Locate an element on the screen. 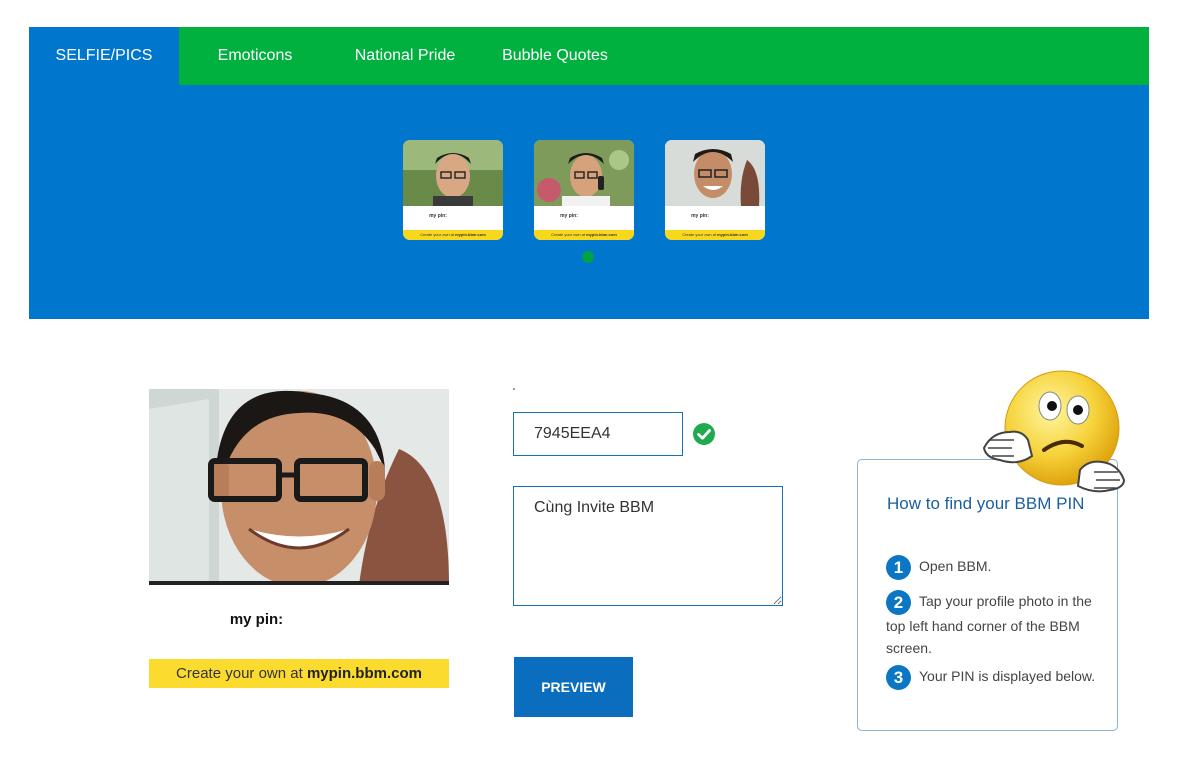 The image size is (1183, 761). preview-button: PREVIEW is located at coordinates (573, 687).